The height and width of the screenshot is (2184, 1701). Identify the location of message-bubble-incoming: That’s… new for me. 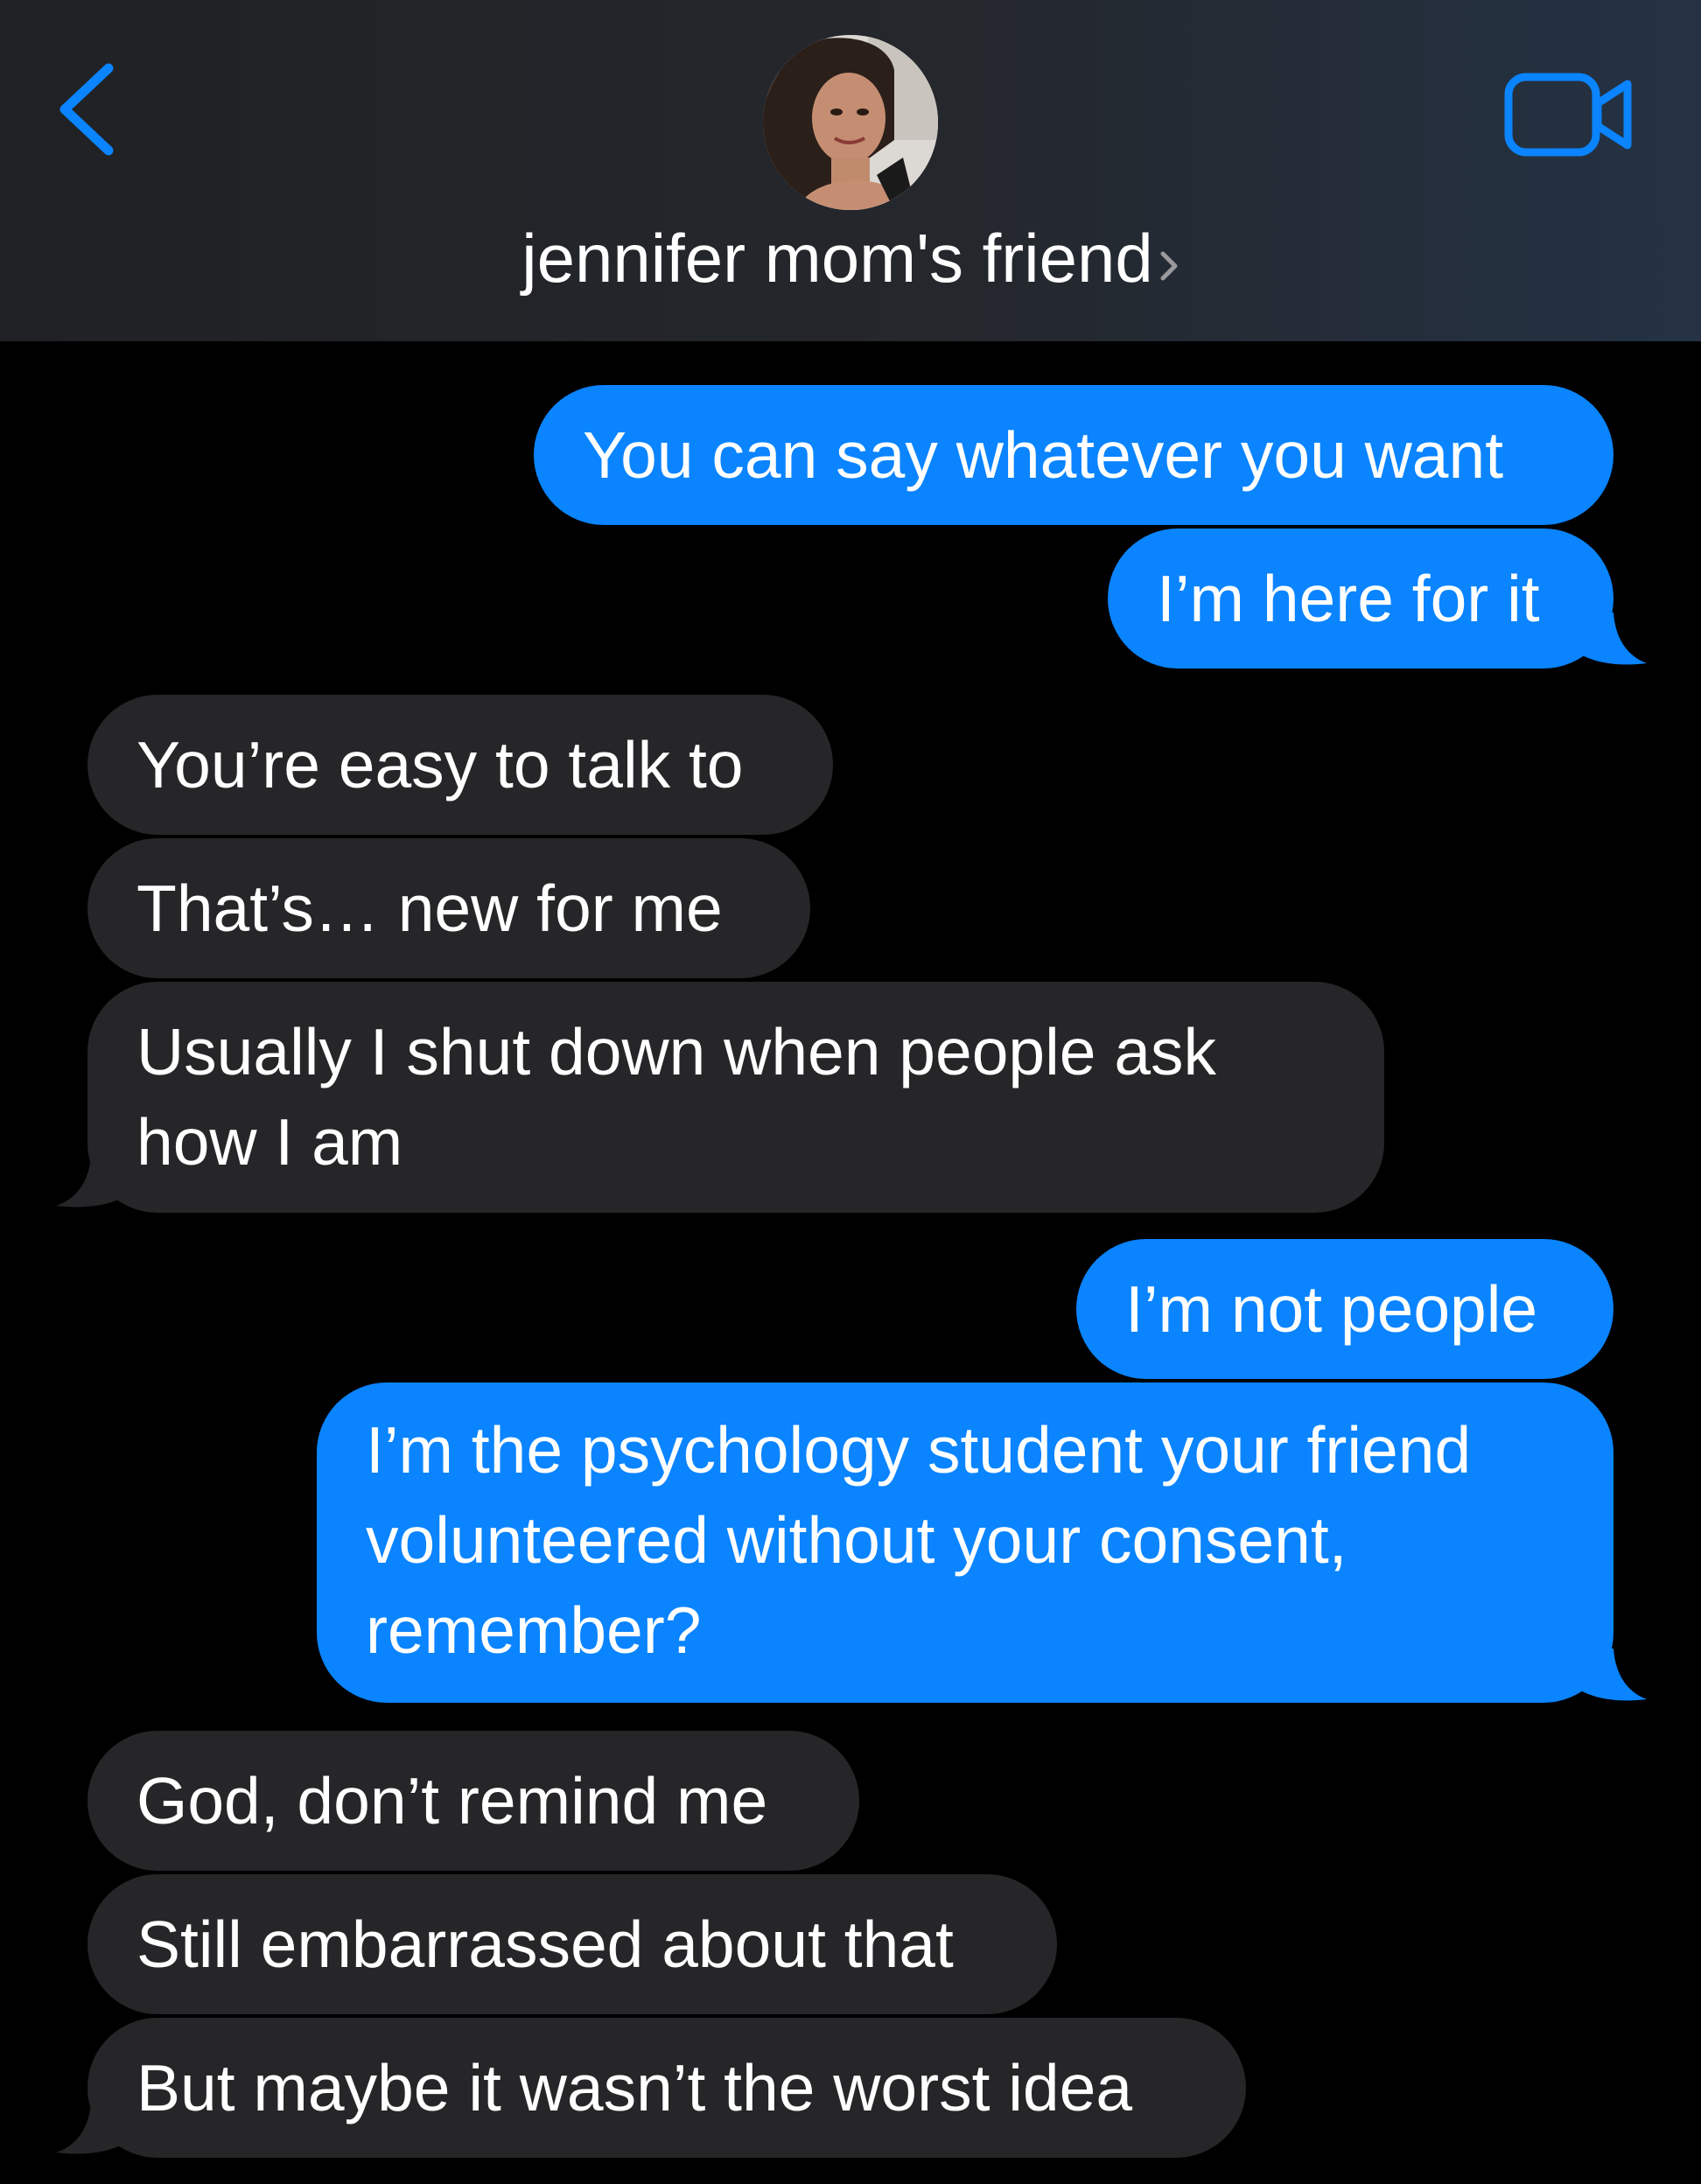
(449, 908).